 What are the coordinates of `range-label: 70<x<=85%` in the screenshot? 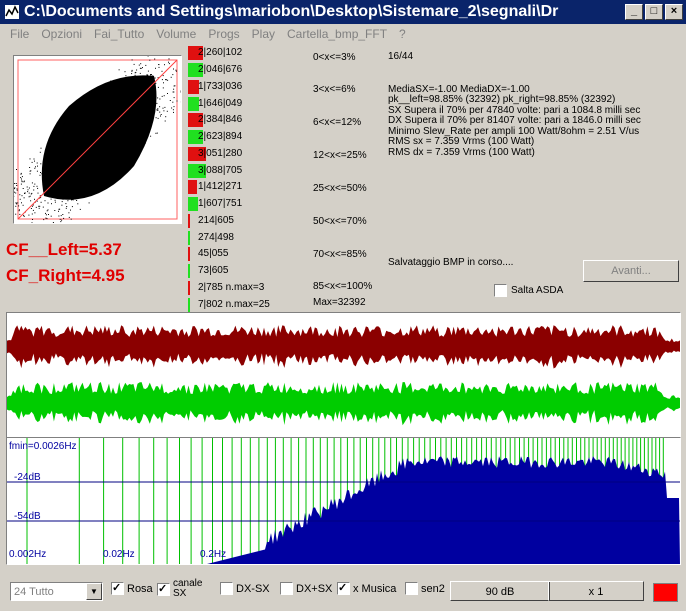 It's located at (340, 254).